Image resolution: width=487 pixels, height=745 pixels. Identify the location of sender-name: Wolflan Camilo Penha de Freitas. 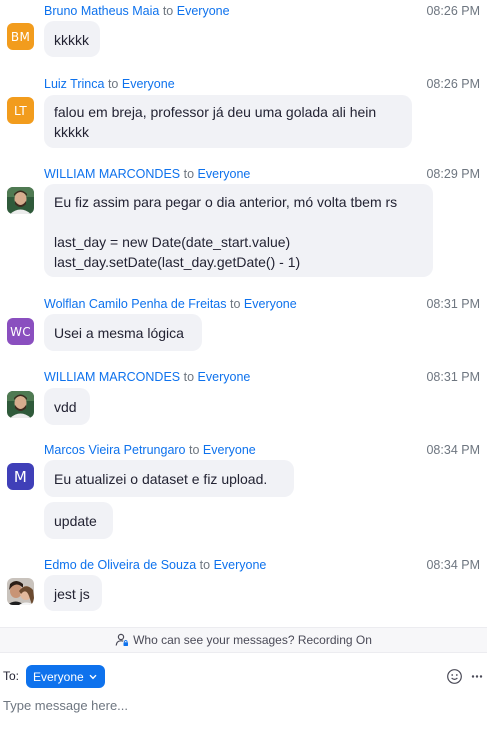
(135, 304).